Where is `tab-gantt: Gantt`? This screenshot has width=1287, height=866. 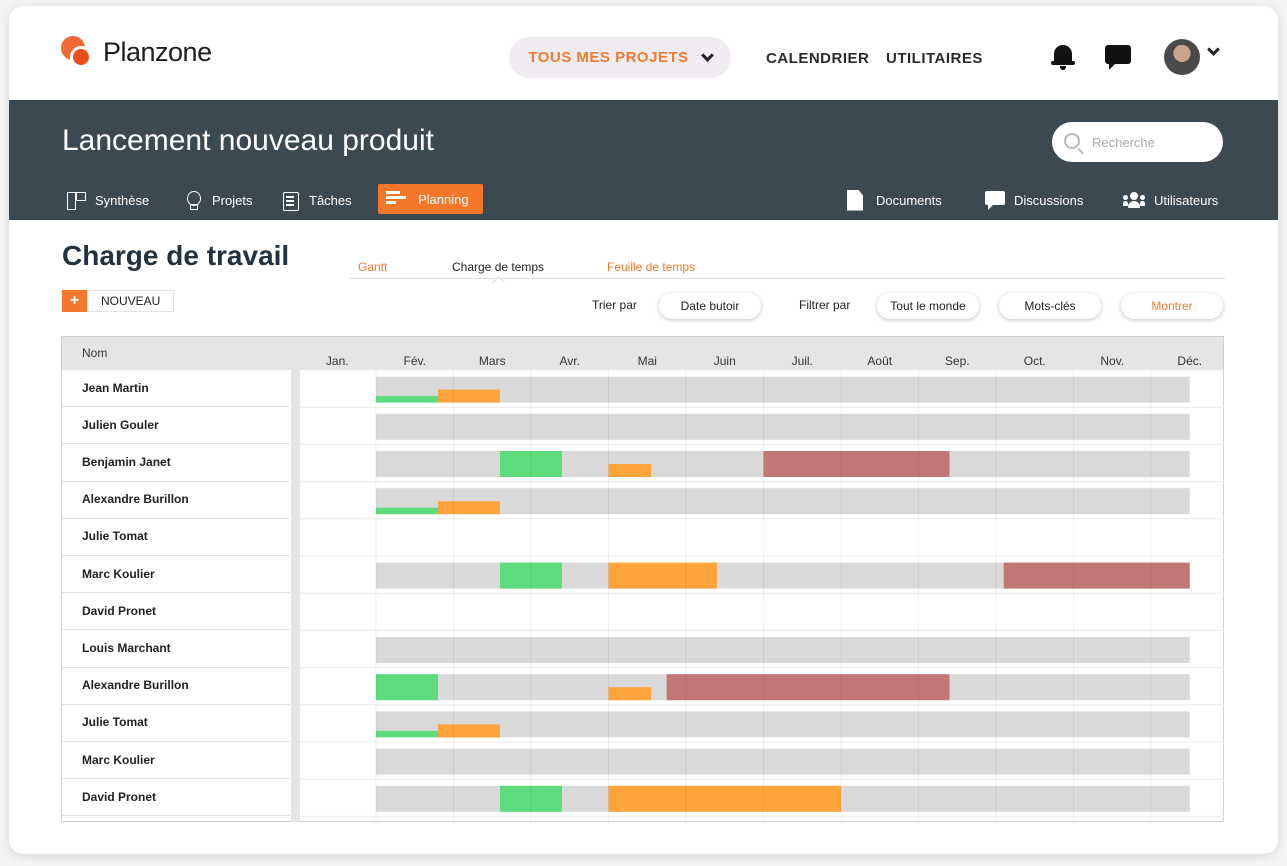
tab-gantt: Gantt is located at coordinates (372, 267).